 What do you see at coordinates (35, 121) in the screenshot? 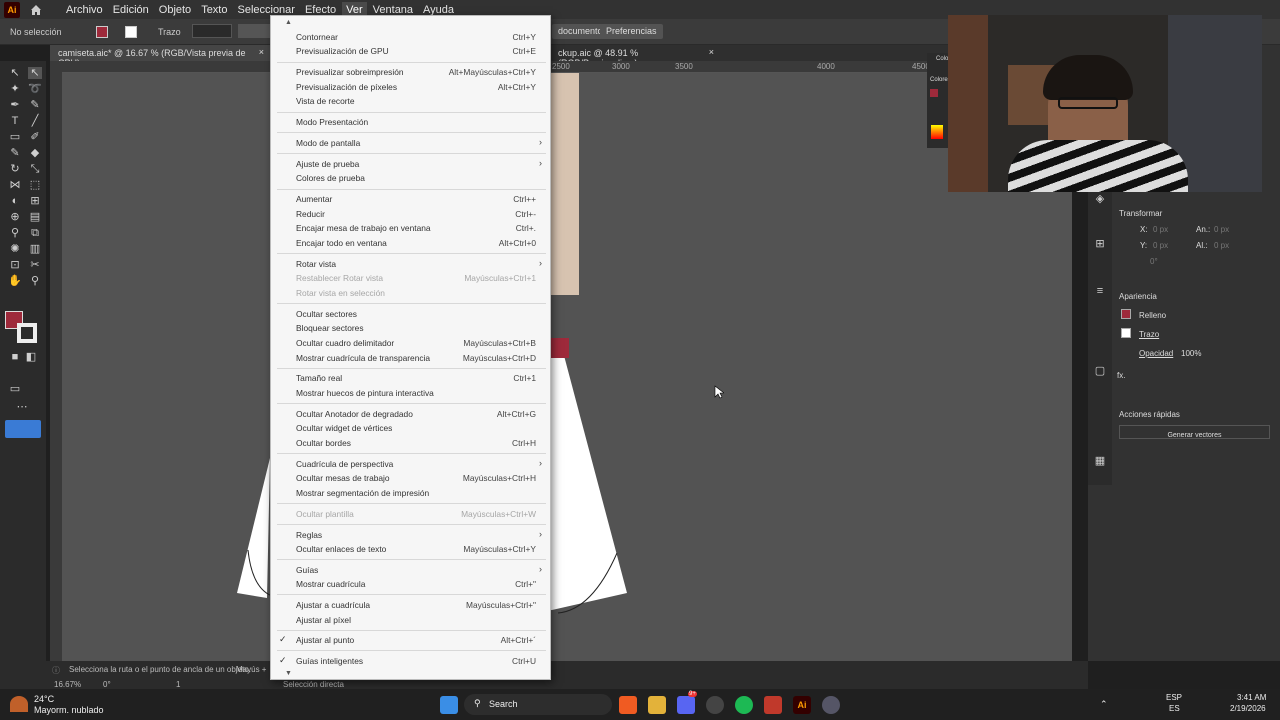
I see `line-tool-icon: ╱` at bounding box center [35, 121].